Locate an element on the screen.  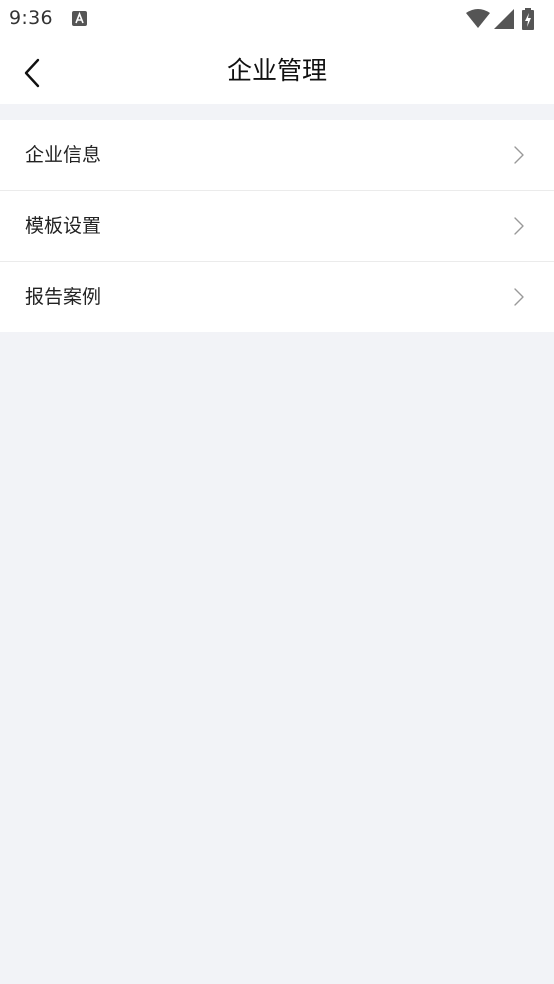
back-button is located at coordinates (32, 72).